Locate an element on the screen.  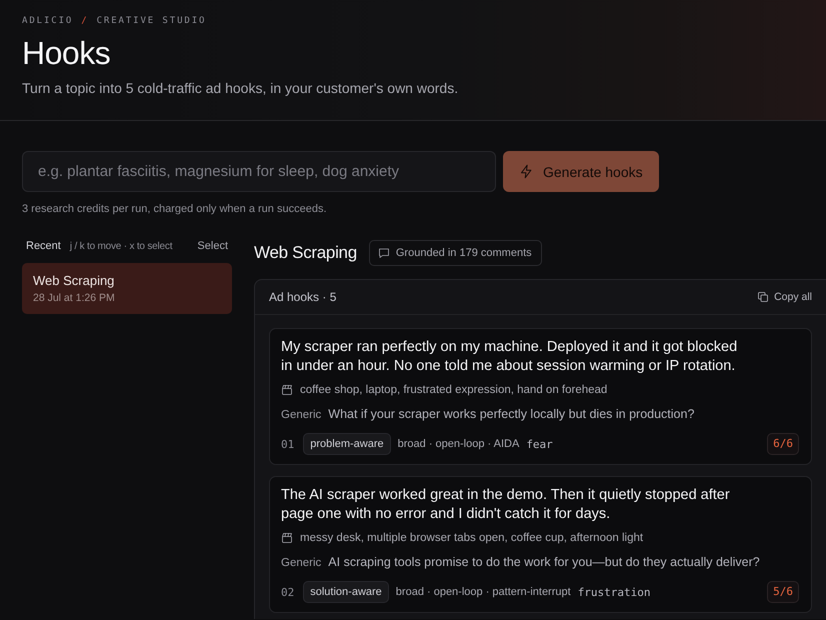
topic-input-field: e.g. plantar fasciitis, magnesium for sleep, dog anxiety is located at coordinates (259, 171).